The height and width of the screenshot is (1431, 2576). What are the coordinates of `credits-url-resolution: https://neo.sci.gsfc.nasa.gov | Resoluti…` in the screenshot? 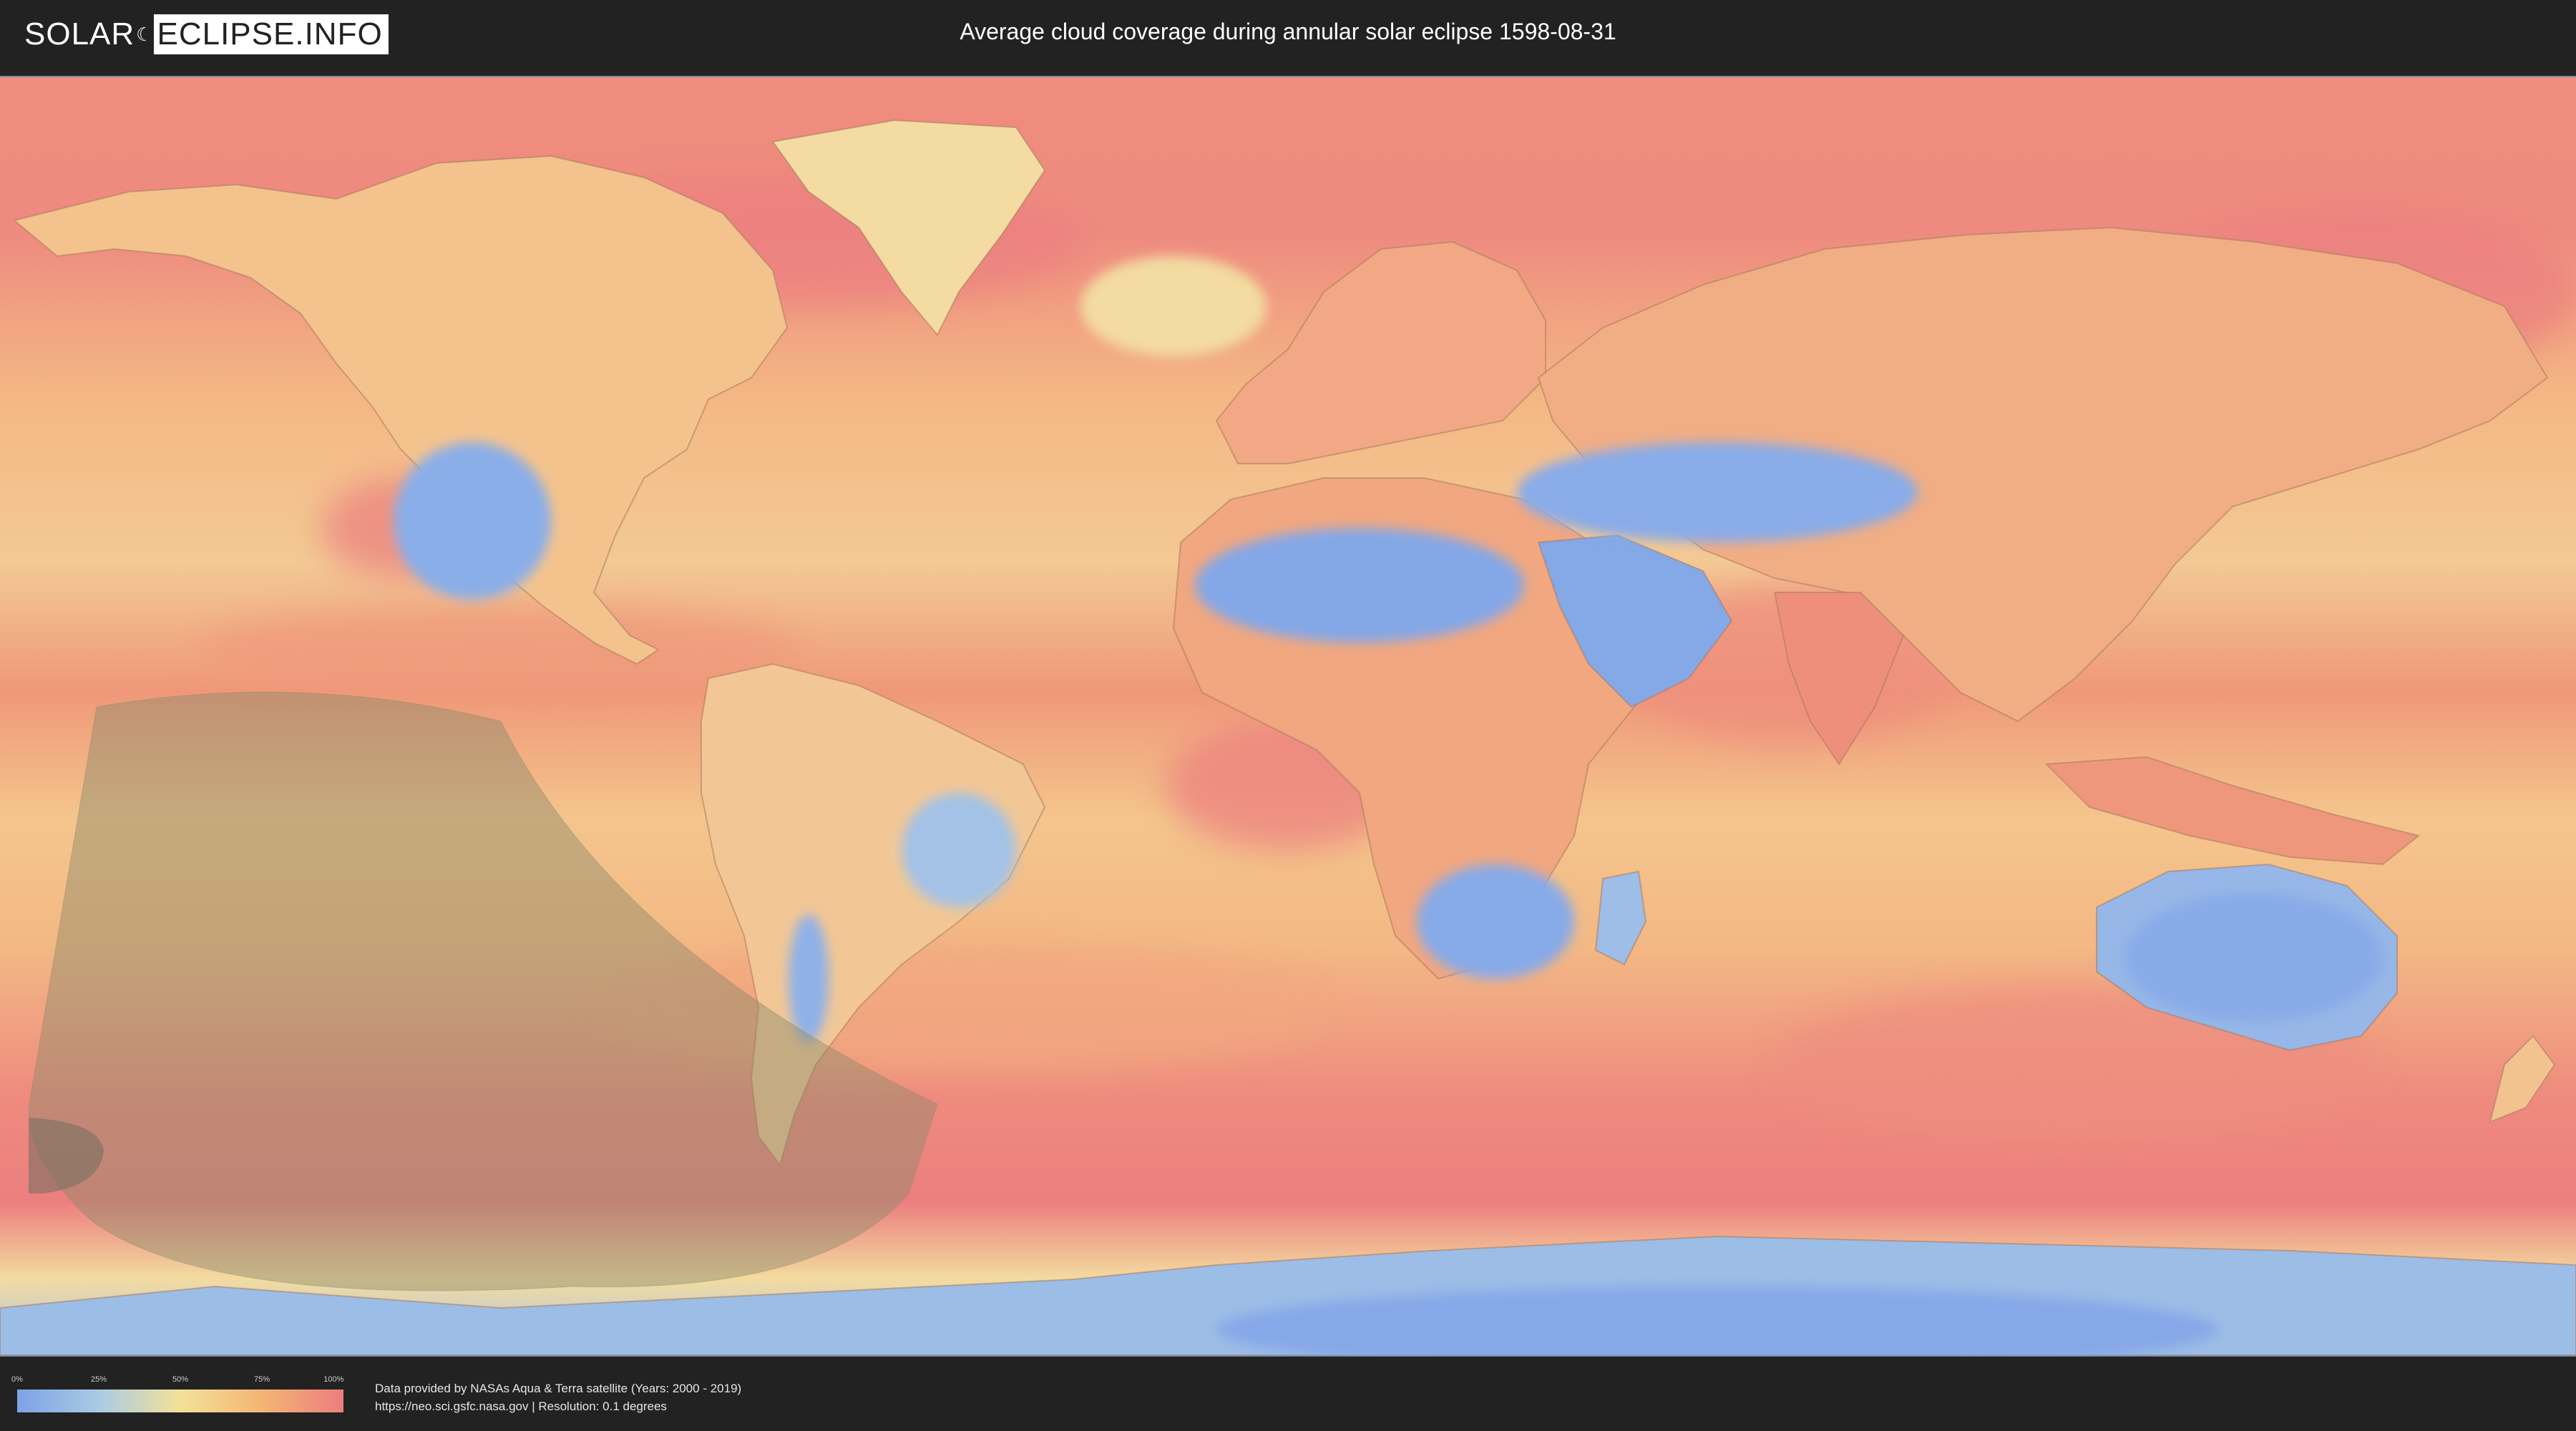 It's located at (558, 1406).